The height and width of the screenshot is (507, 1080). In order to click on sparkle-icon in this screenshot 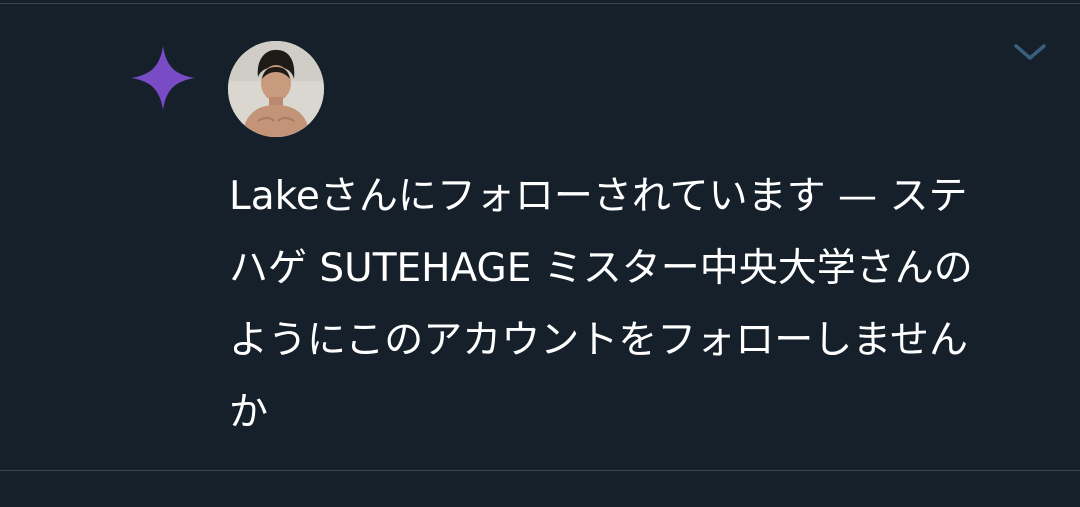, I will do `click(163, 78)`.